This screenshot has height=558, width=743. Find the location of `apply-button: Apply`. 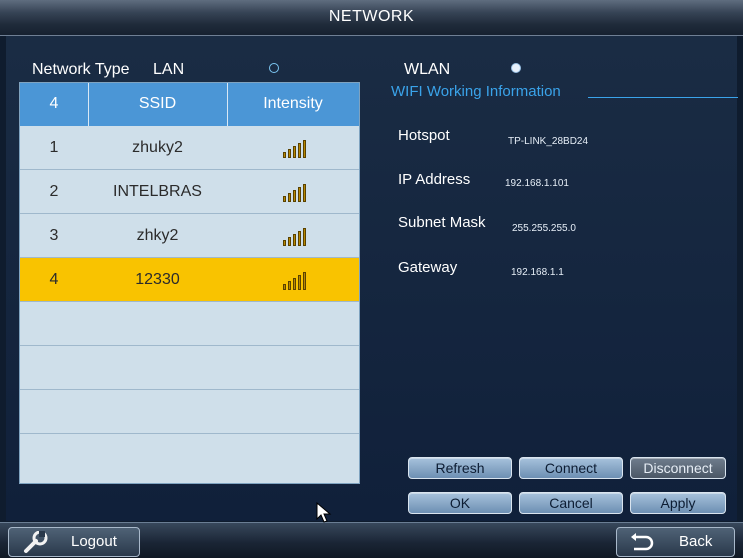

apply-button: Apply is located at coordinates (678, 503).